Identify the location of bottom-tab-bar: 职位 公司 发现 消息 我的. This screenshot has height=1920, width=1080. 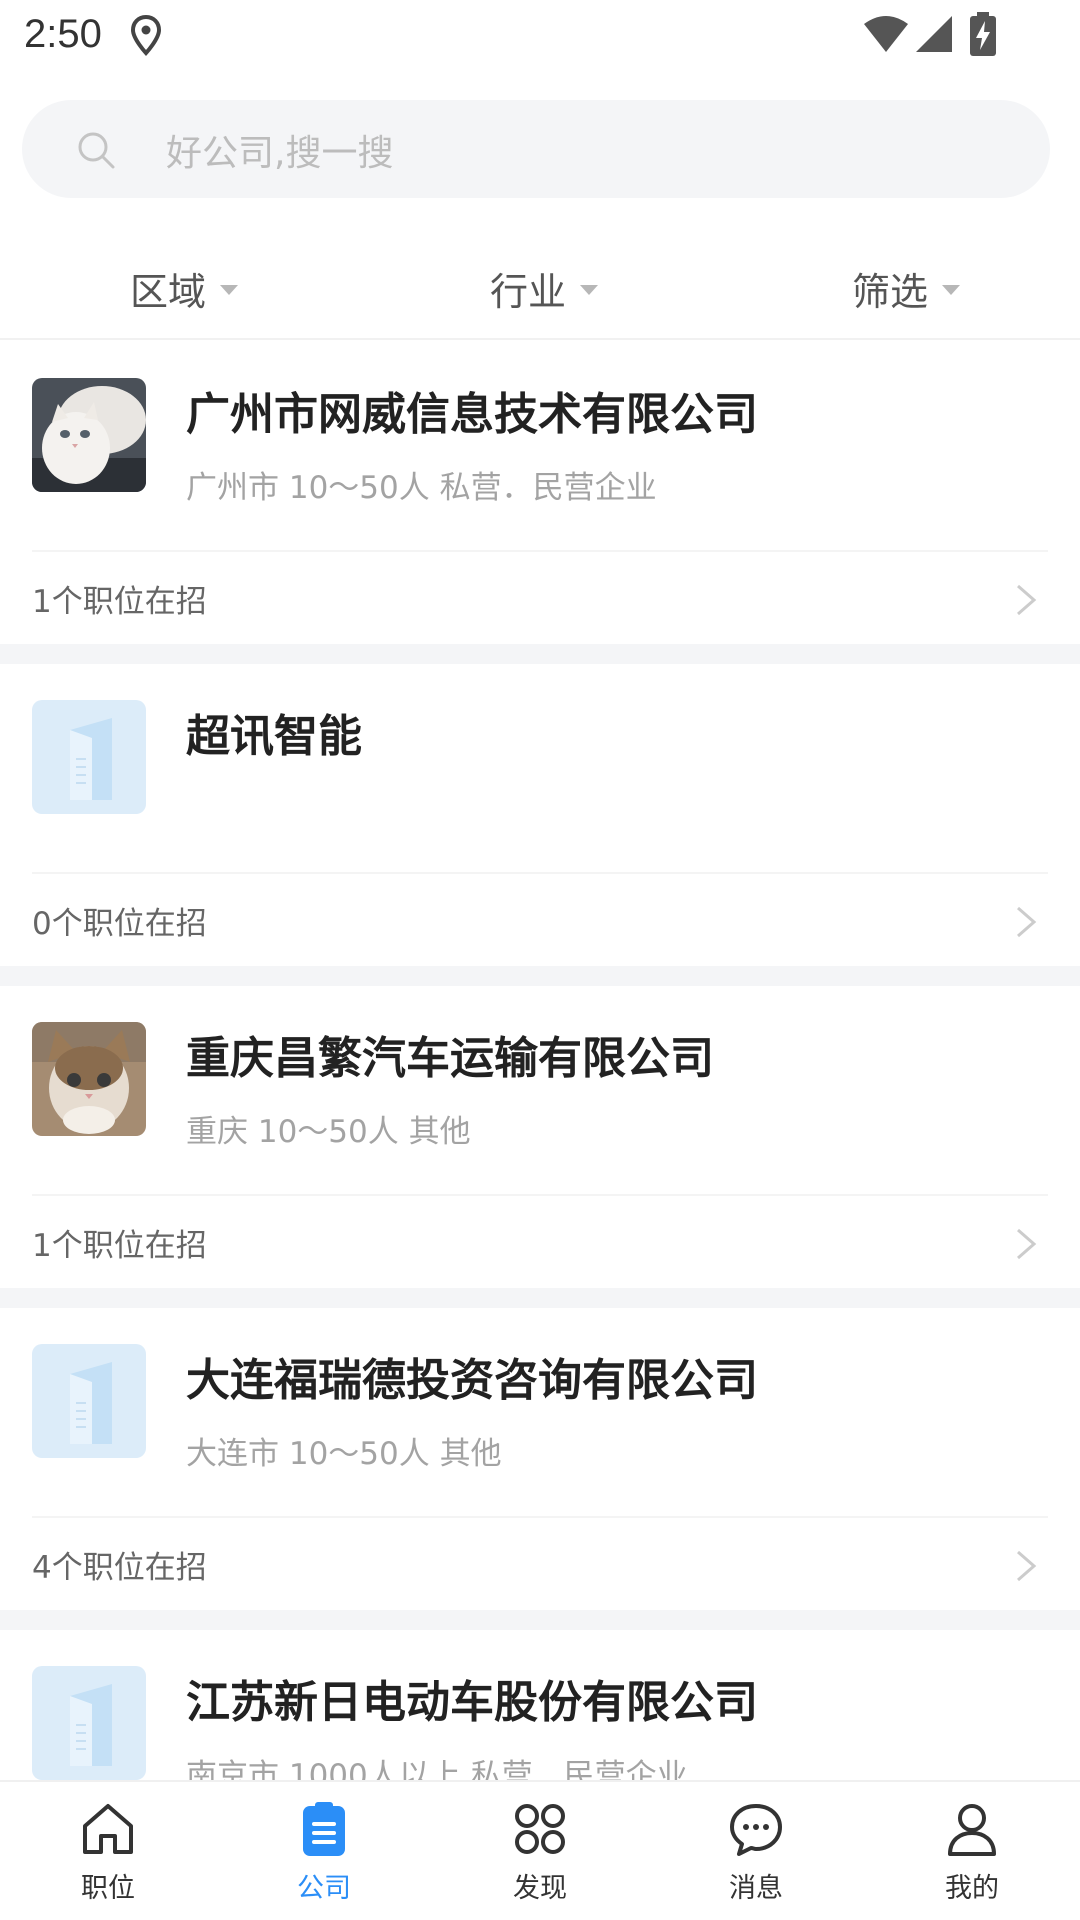
(540, 1850).